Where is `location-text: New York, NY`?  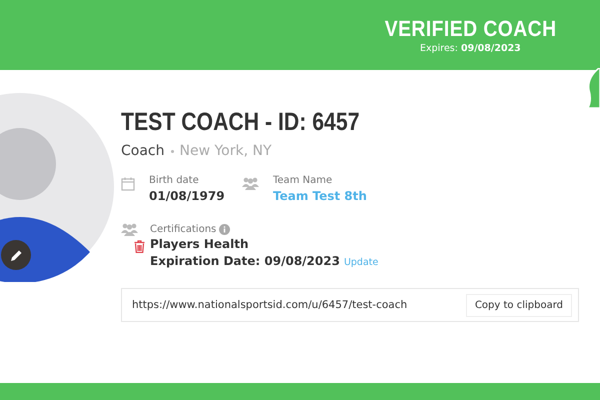 location-text: New York, NY is located at coordinates (226, 151).